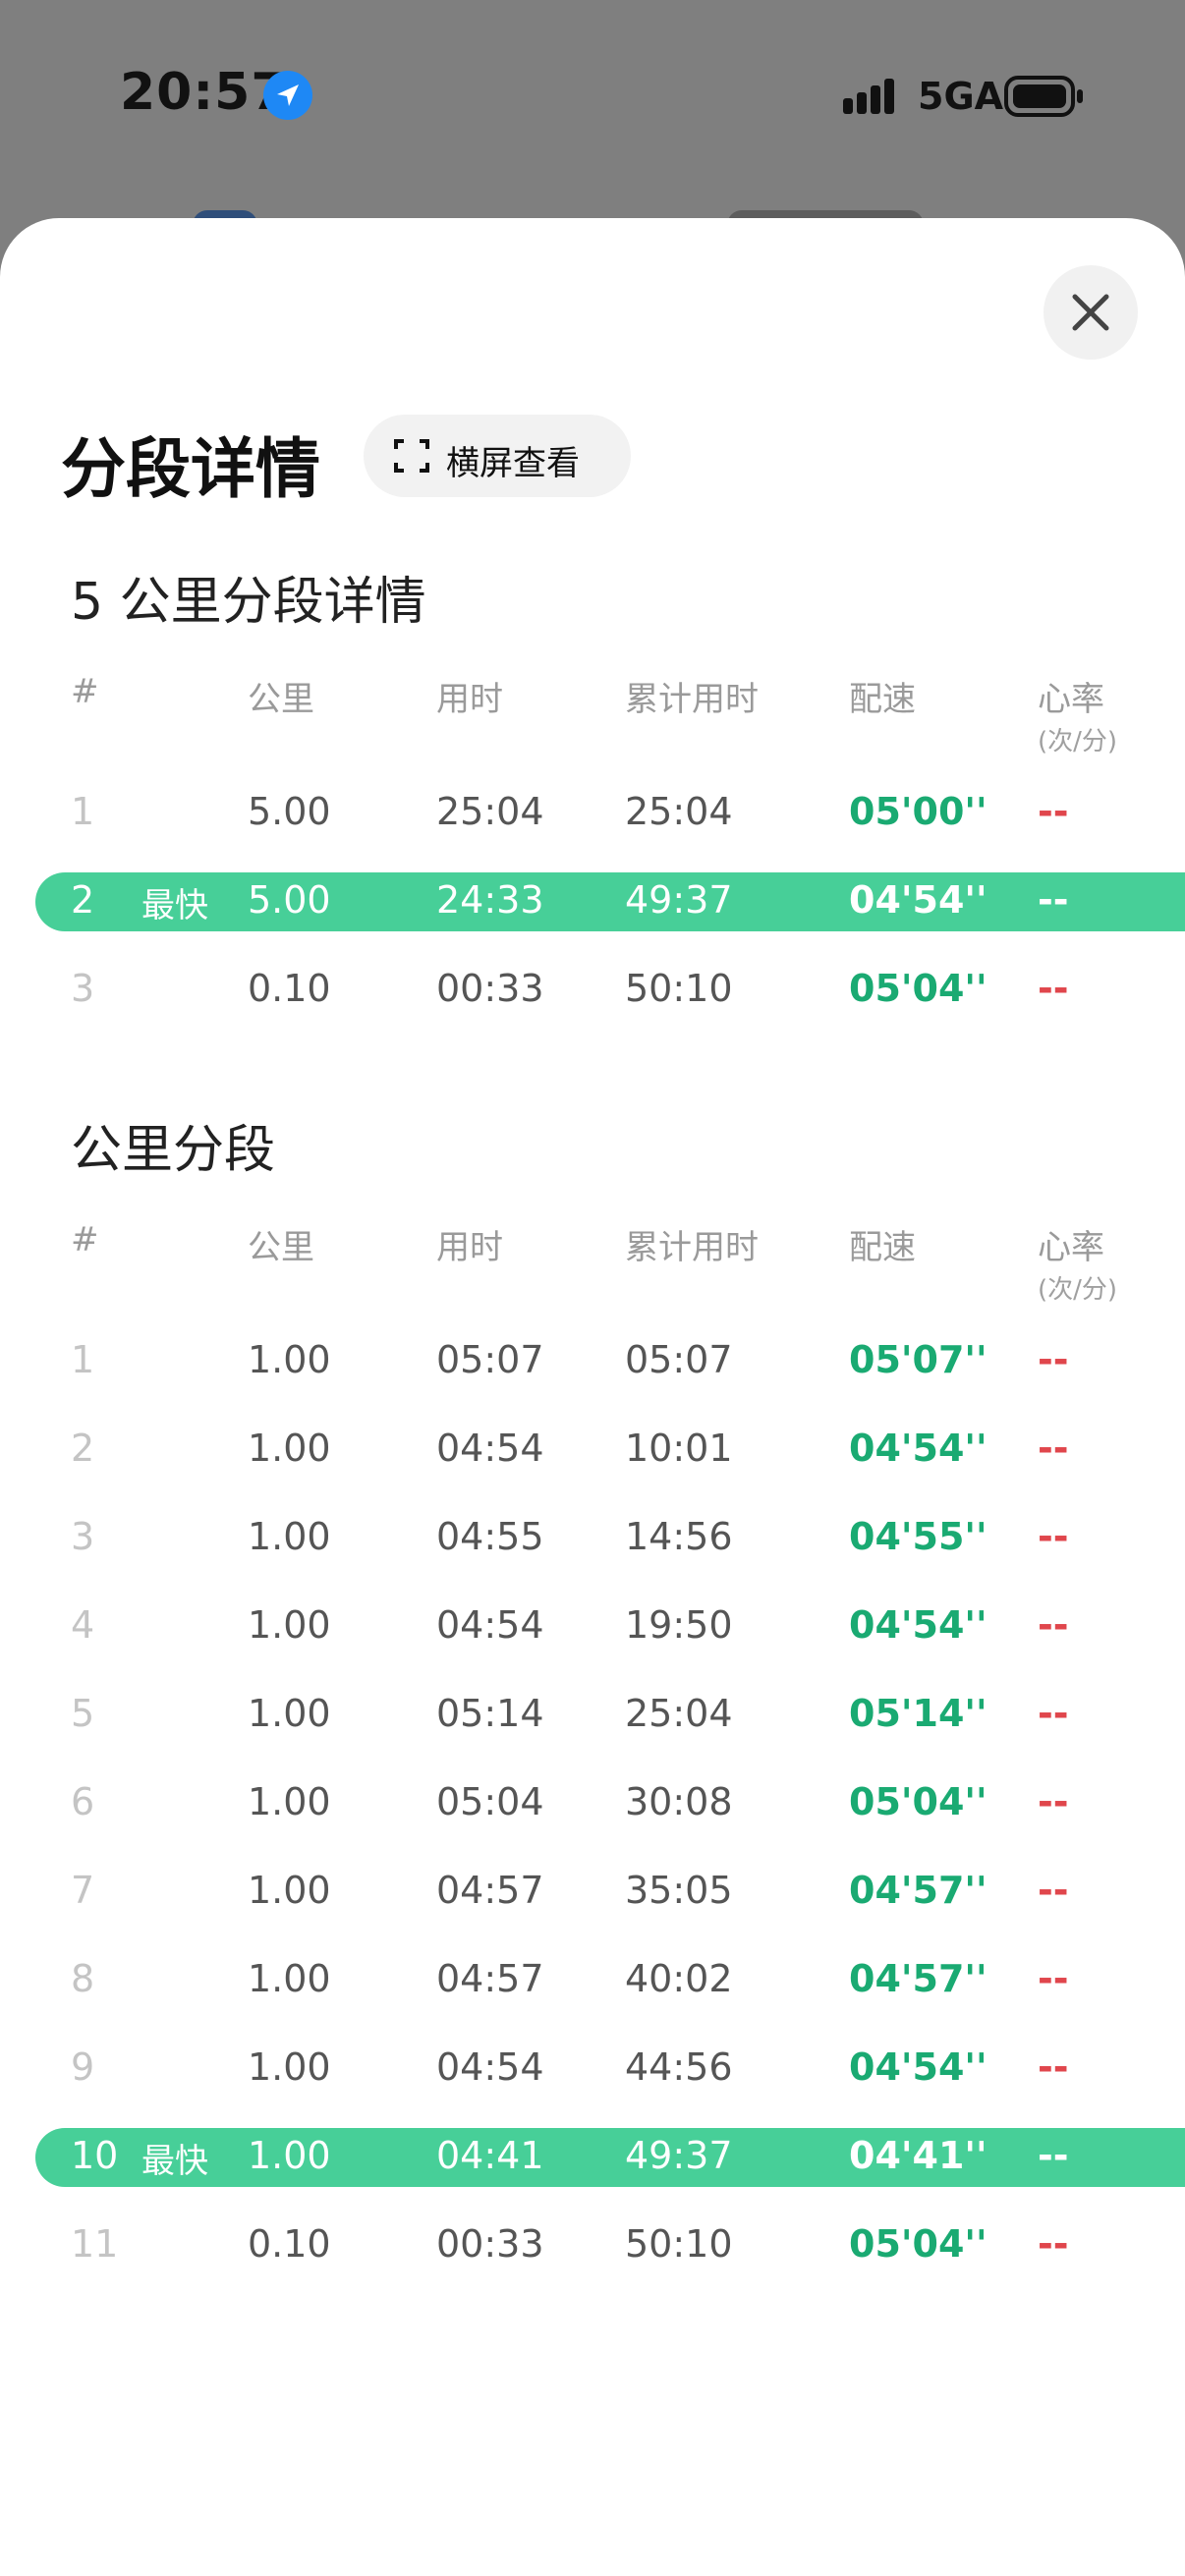  What do you see at coordinates (490, 2155) in the screenshot?
I see `row-time: 04:41` at bounding box center [490, 2155].